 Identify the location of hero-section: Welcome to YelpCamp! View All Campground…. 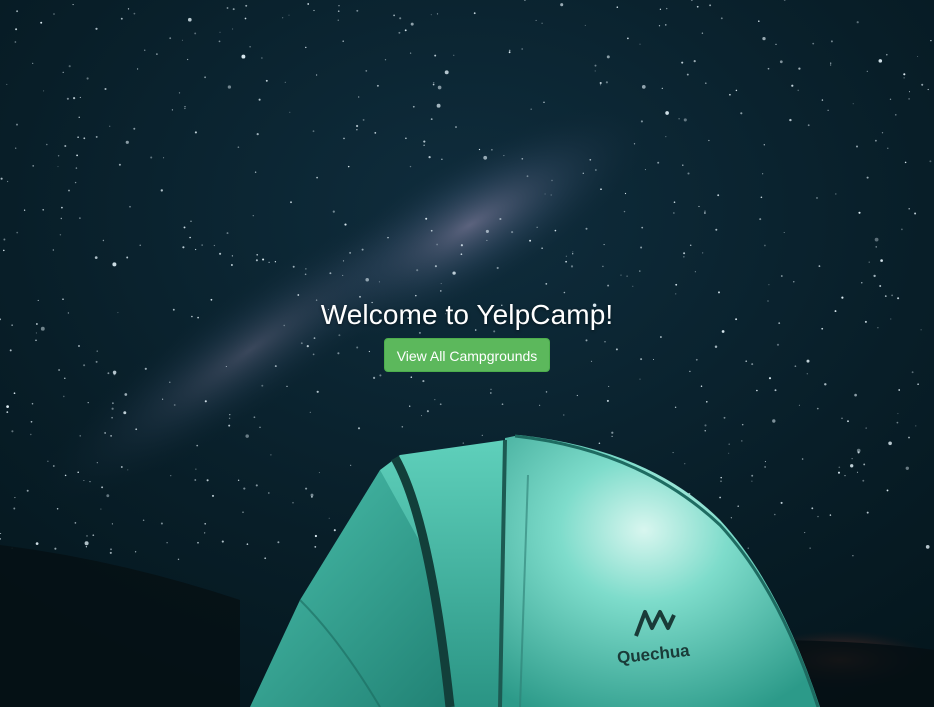
(467, 334).